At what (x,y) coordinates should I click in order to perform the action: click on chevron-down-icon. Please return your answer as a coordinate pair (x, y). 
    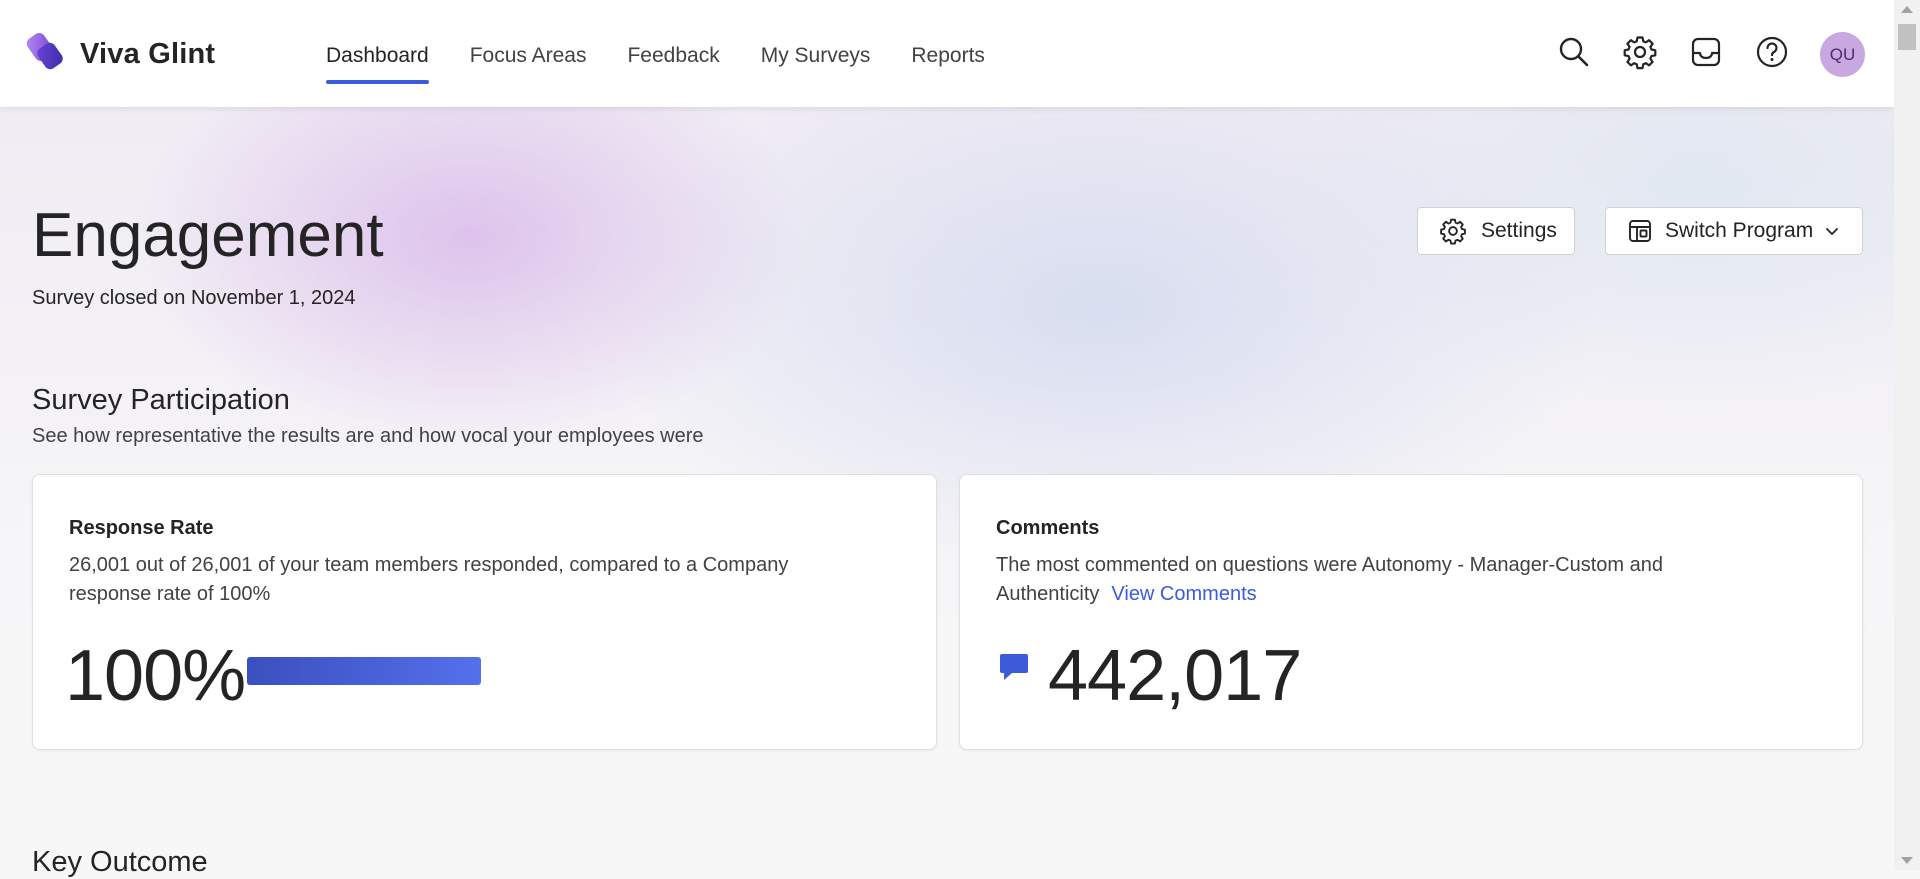
    Looking at the image, I should click on (1832, 231).